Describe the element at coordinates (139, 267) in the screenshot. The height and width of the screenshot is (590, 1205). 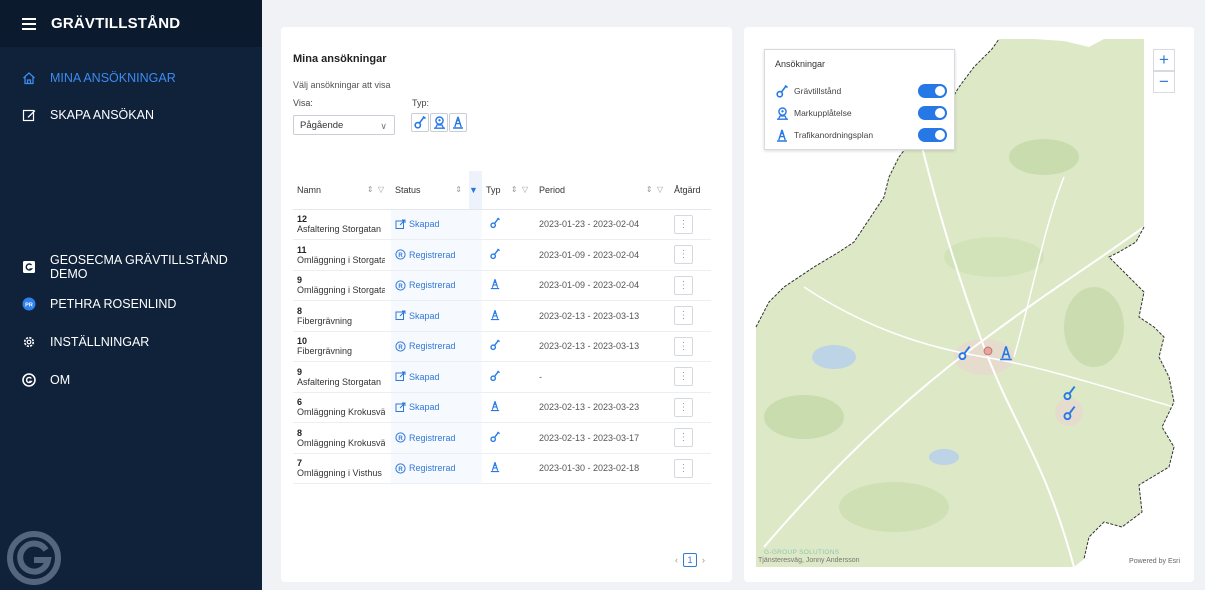
I see `sidebar-item-label: GEOSECMA GRÄVTILLSTÅND DEMO` at that location.